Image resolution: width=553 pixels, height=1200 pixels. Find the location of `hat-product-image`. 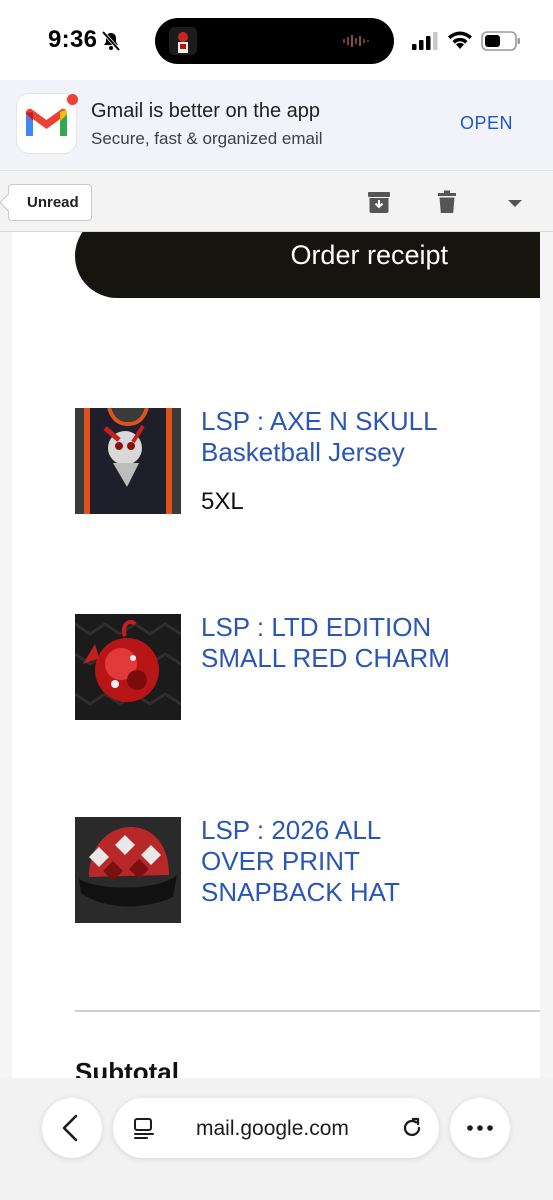

hat-product-image is located at coordinates (128, 870).